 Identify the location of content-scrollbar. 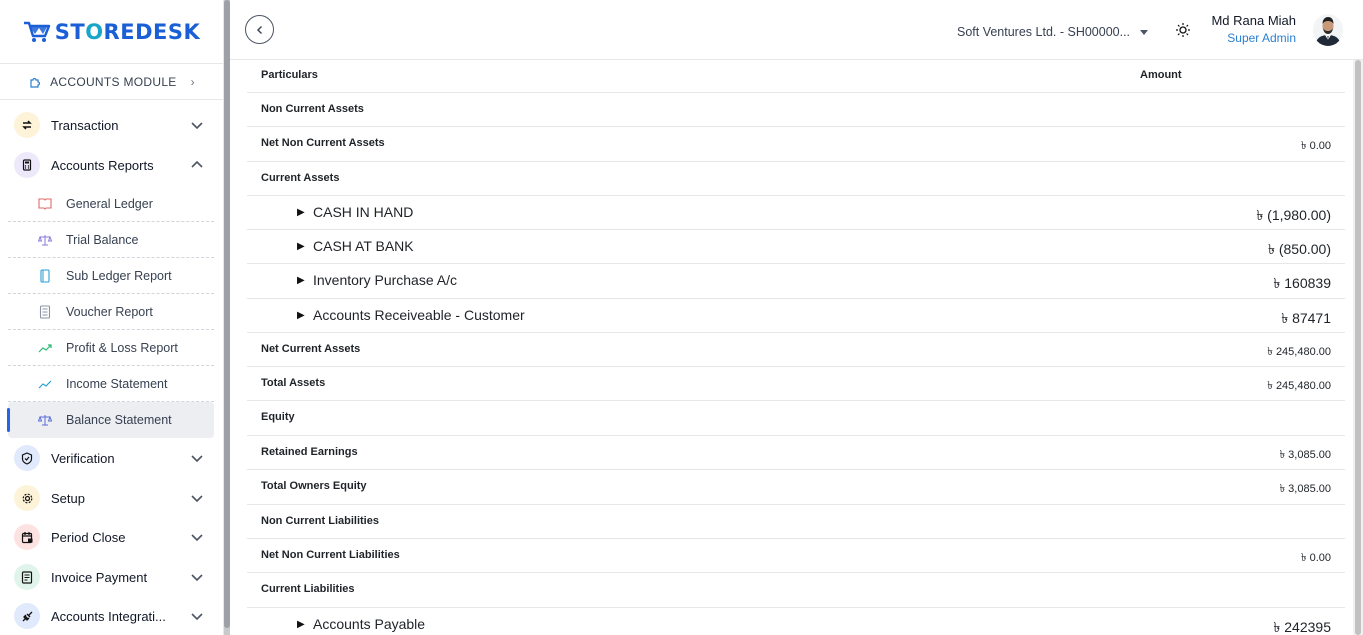
(1358, 347).